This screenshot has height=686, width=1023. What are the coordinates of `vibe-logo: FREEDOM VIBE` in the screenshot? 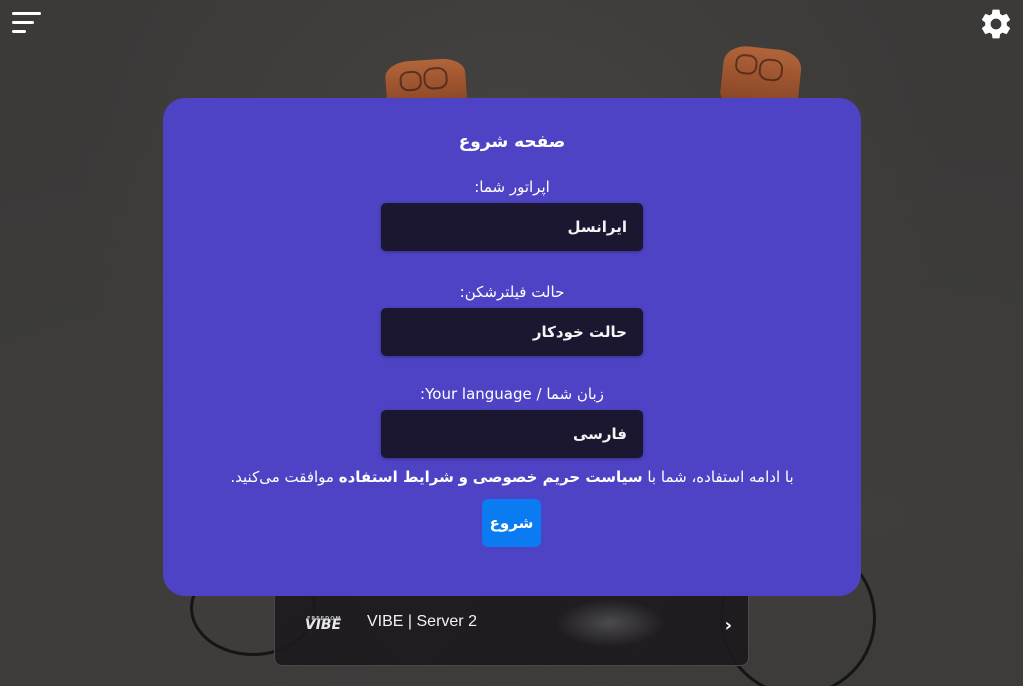 It's located at (323, 625).